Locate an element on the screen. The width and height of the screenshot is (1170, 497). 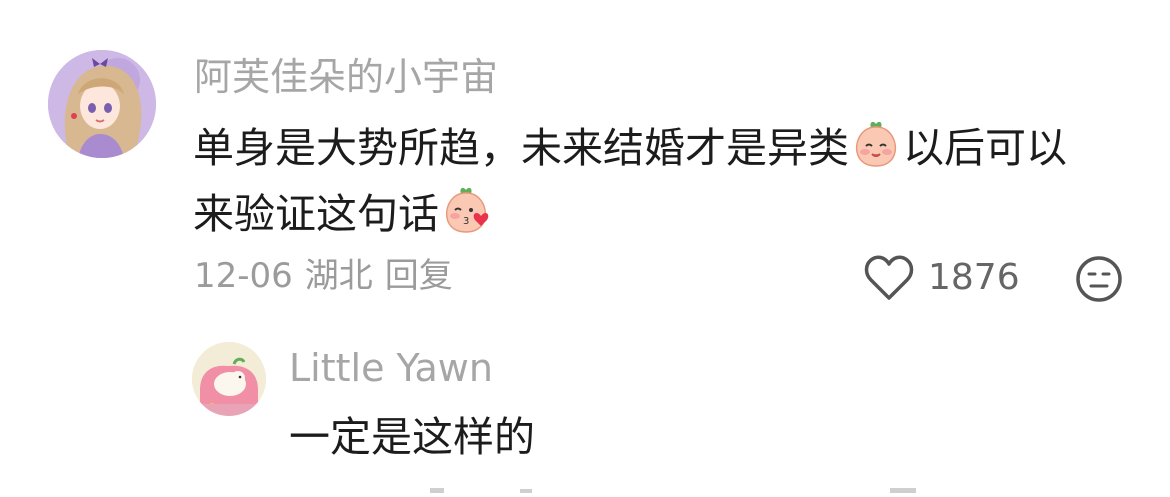
comment-text-part-2: 以后可以 is located at coordinates (985, 148).